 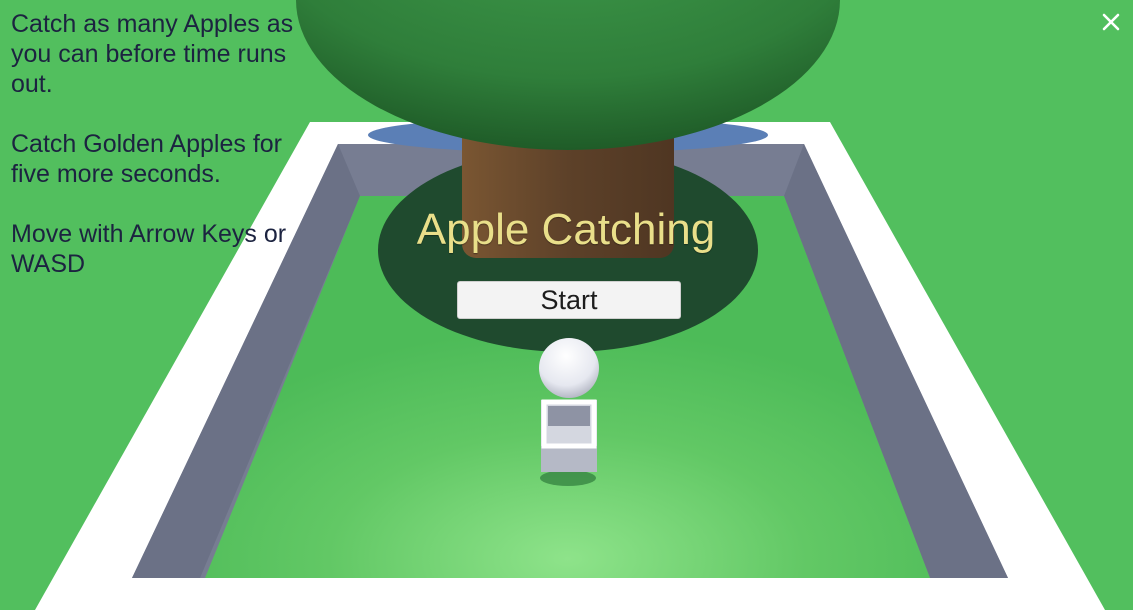 What do you see at coordinates (566, 229) in the screenshot?
I see `game-title: Apple Catching` at bounding box center [566, 229].